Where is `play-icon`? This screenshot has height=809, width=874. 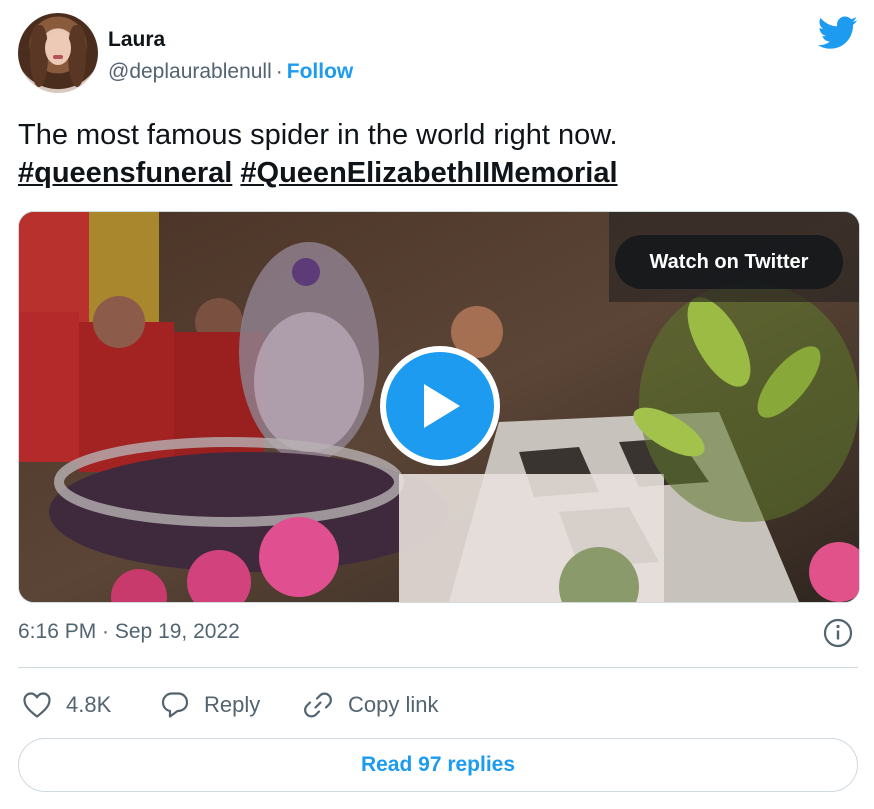
play-icon is located at coordinates (442, 406).